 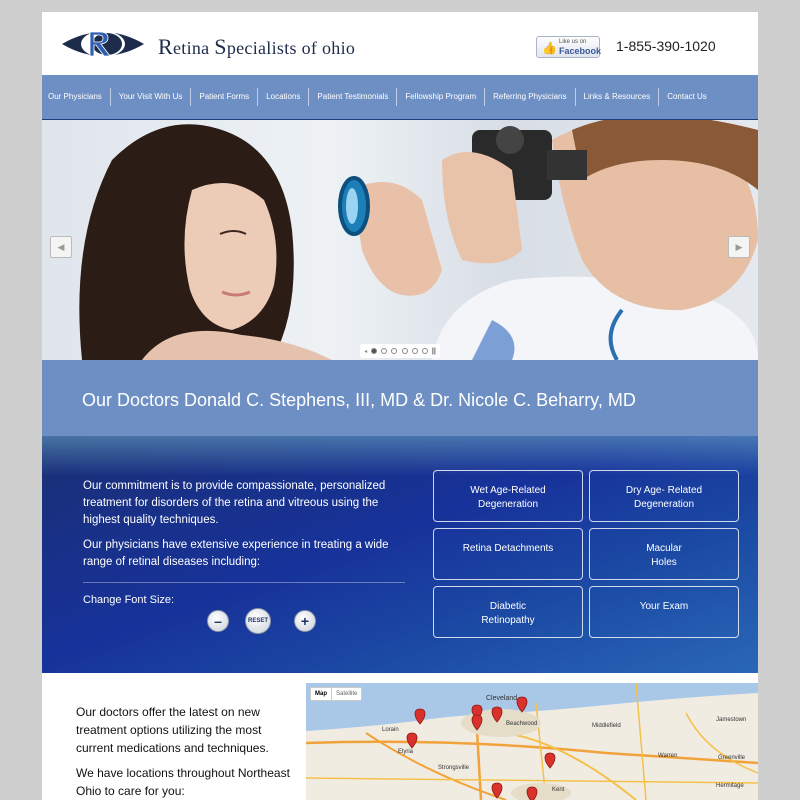 What do you see at coordinates (668, 756) in the screenshot?
I see `map-label-warren: Warren` at bounding box center [668, 756].